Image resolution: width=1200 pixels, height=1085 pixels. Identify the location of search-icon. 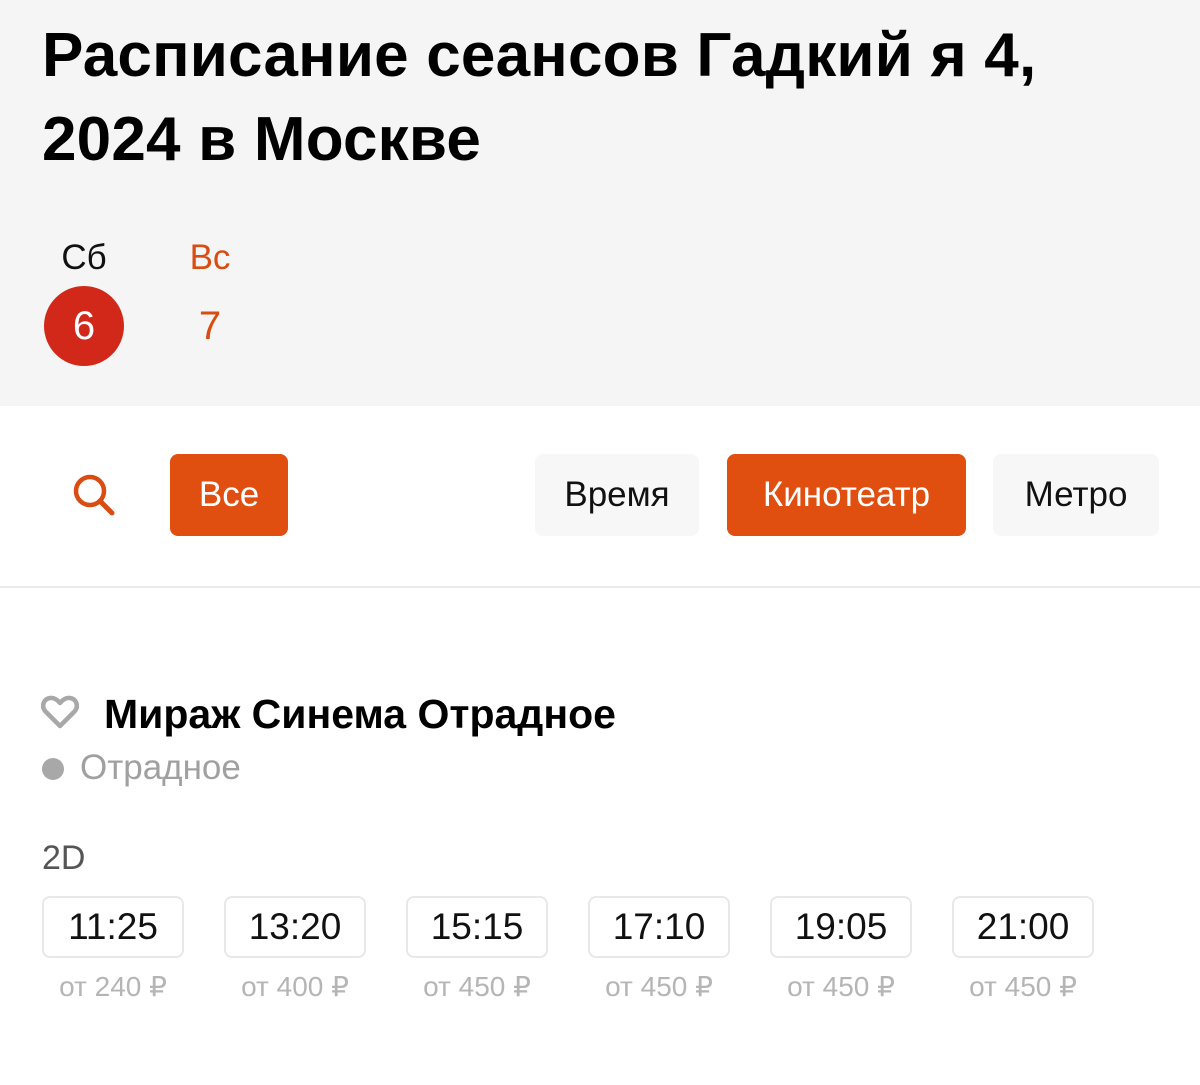
(94, 496).